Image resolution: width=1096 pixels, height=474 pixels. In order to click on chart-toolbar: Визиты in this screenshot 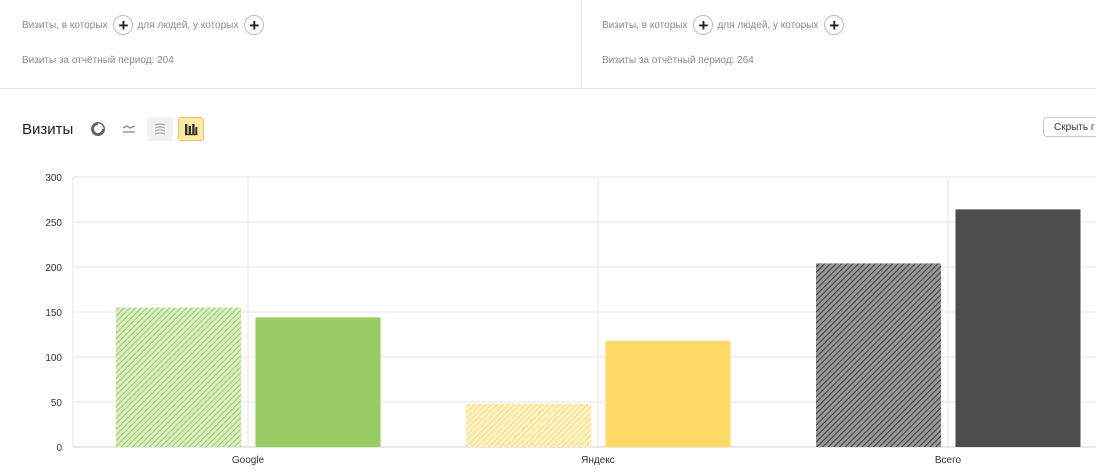, I will do `click(115, 129)`.